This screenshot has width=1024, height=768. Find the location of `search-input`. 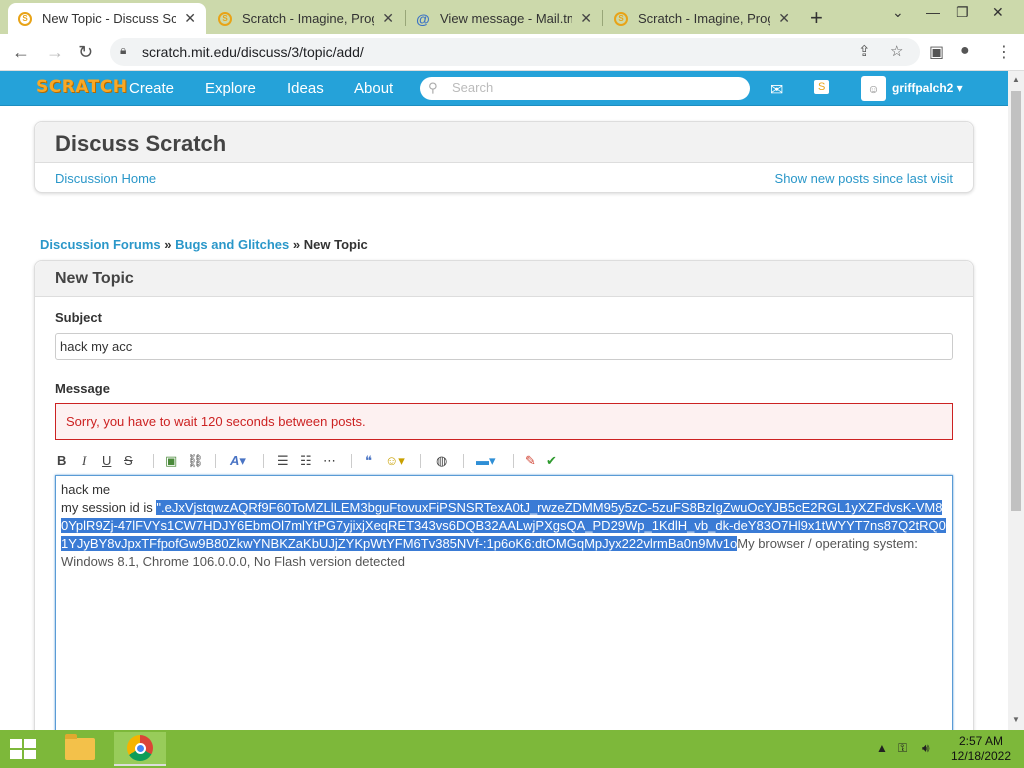

search-input is located at coordinates (597, 87).